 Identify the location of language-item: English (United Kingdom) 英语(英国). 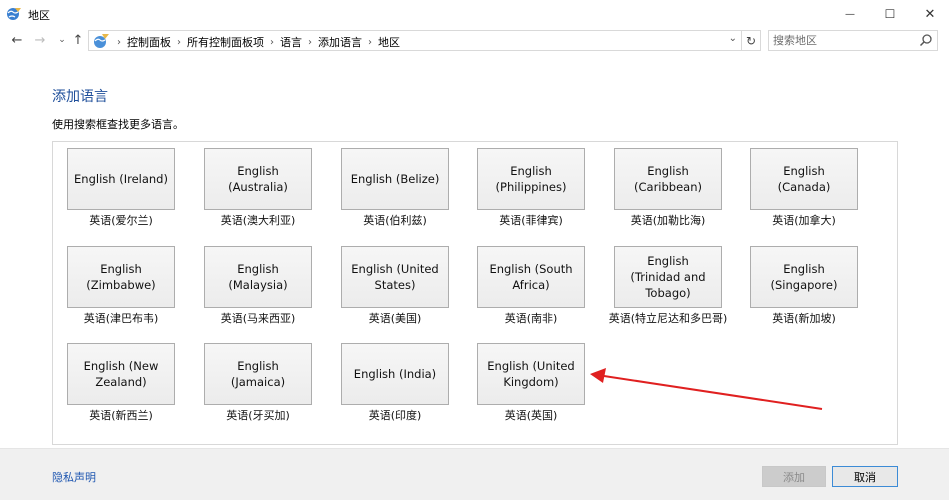
(532, 383).